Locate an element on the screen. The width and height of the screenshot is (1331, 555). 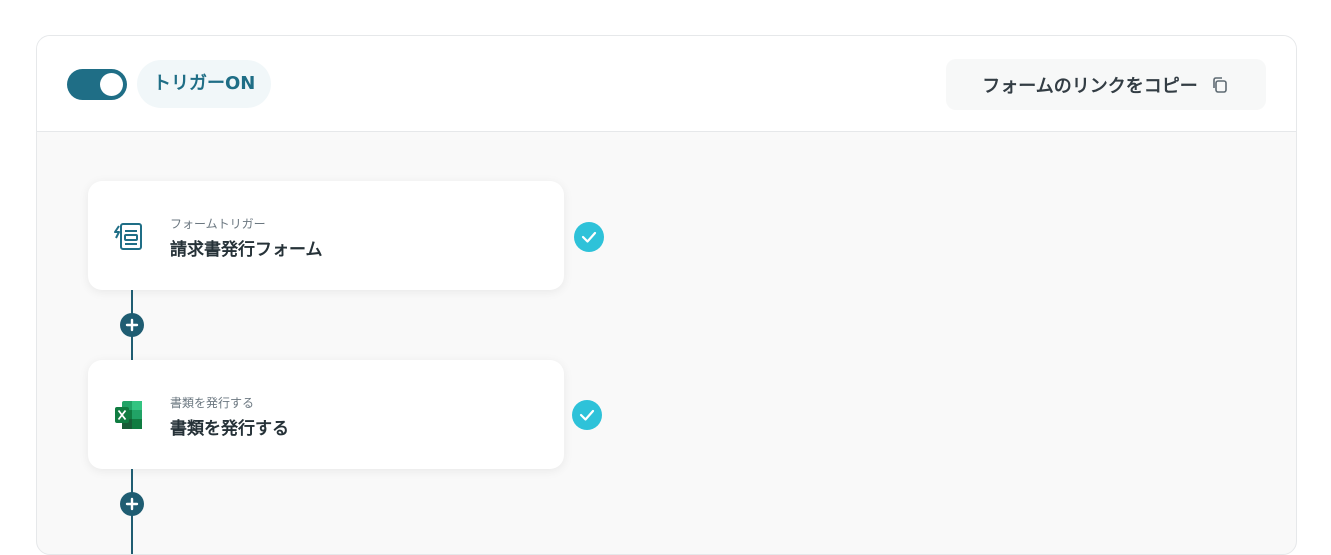
trigger-status-label: トリガーON is located at coordinates (204, 84).